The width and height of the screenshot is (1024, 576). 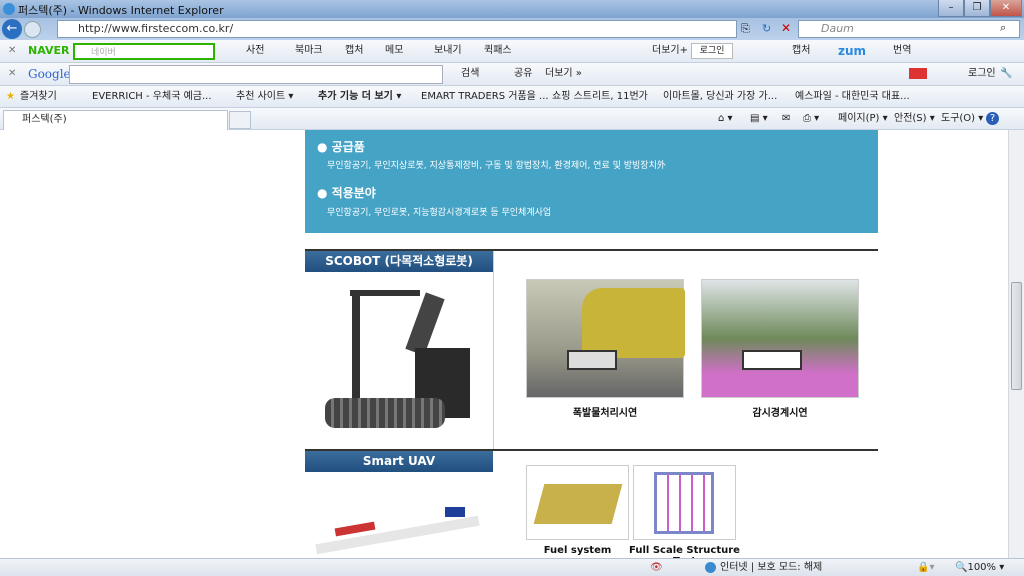 I want to click on photo-caption: 폭발물처리시연, so click(x=605, y=413).